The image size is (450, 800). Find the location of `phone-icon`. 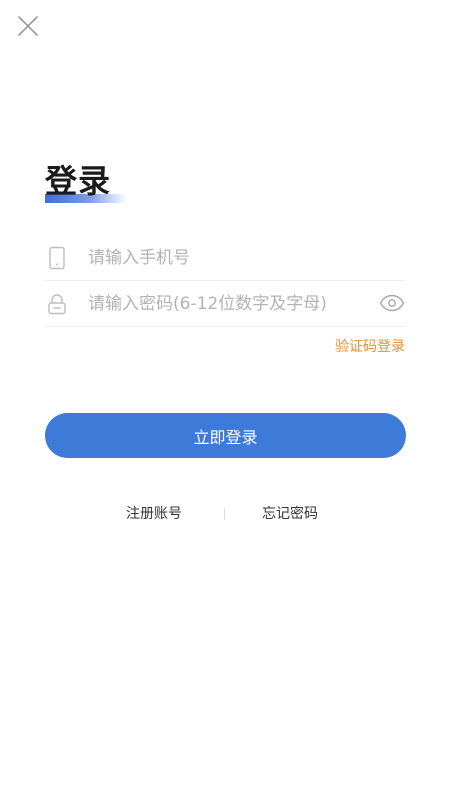

phone-icon is located at coordinates (57, 258).